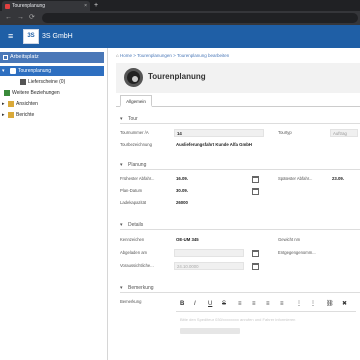 The height and width of the screenshot is (360, 360). Describe the element at coordinates (133, 77) in the screenshot. I see `tire-icon` at that location.